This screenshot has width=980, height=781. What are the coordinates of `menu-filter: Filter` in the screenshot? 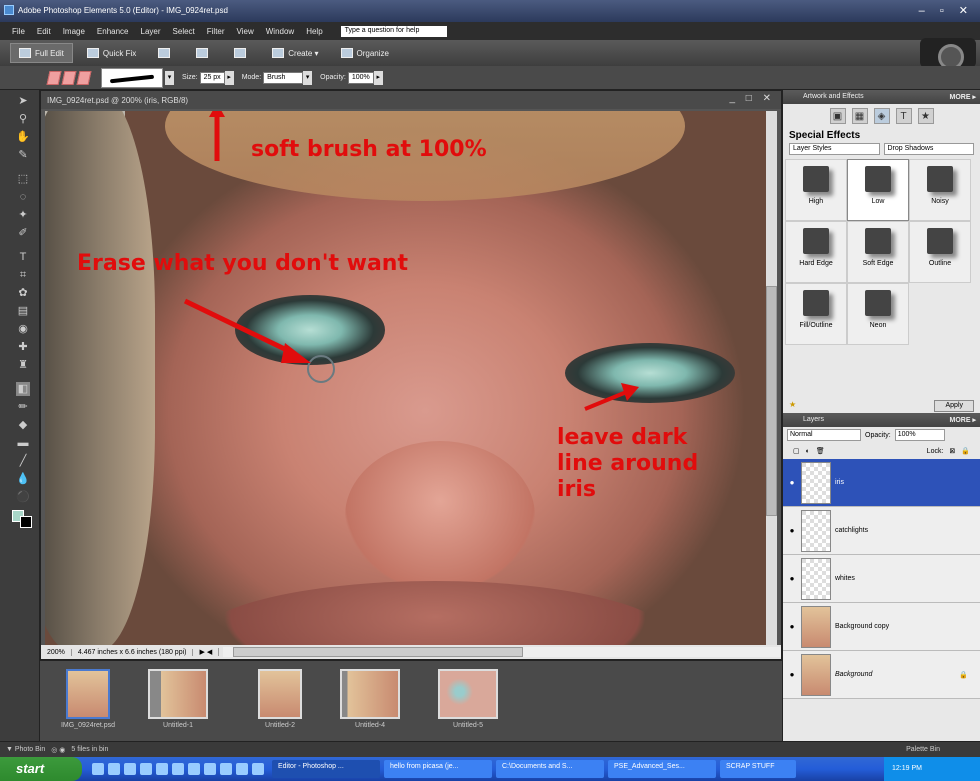 It's located at (216, 31).